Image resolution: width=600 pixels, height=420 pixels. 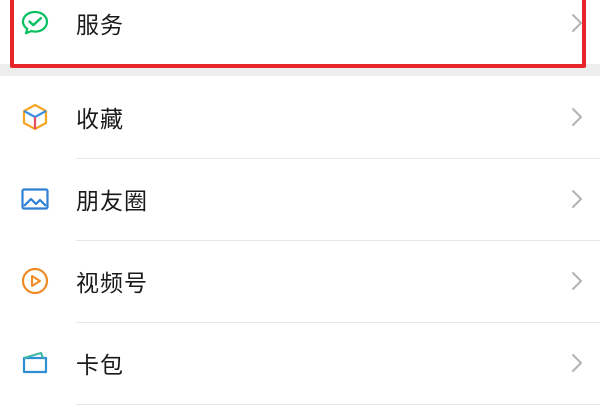 I want to click on moments-image-icon, so click(x=35, y=199).